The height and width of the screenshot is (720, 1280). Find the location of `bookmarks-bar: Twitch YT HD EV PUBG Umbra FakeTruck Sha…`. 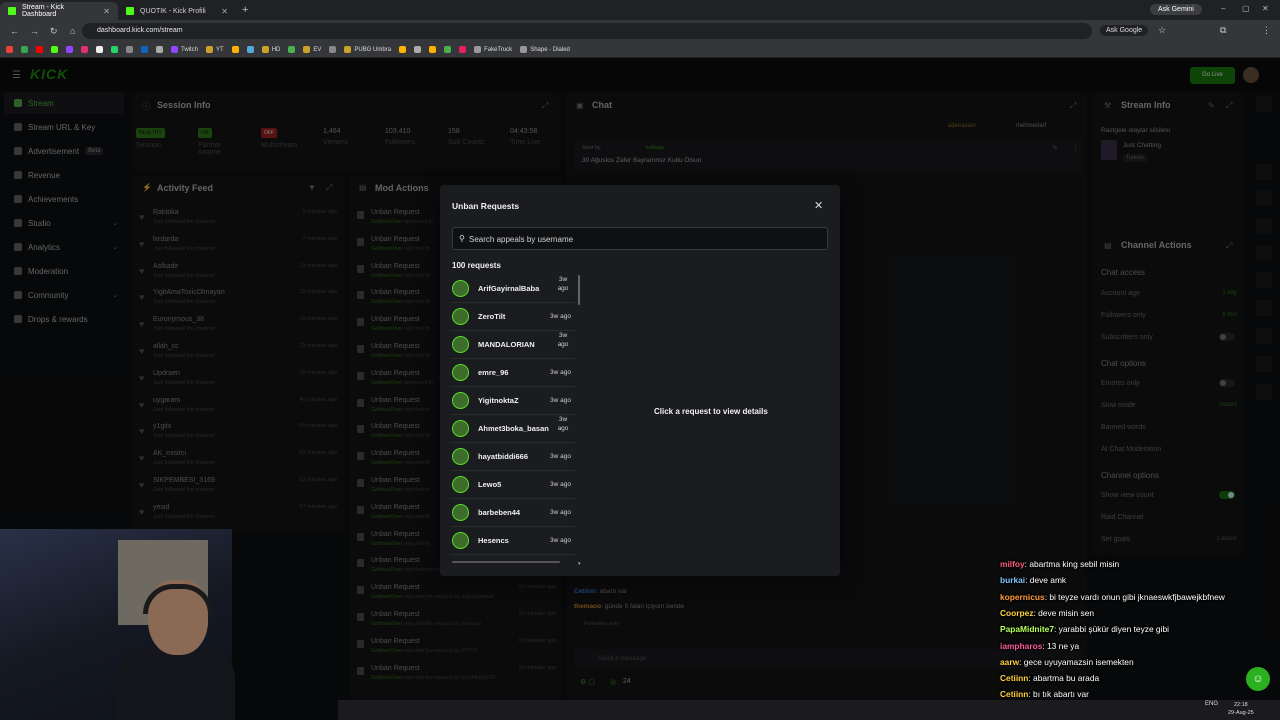

bookmarks-bar: Twitch YT HD EV PUBG Umbra FakeTruck Sha… is located at coordinates (640, 50).